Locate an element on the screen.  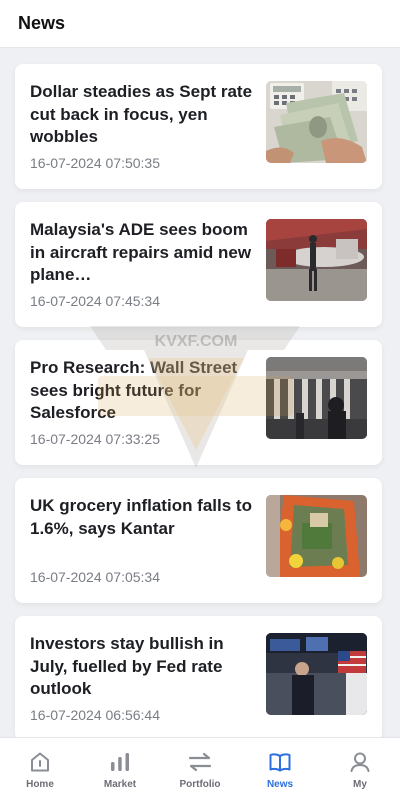
tab-market: Market is located at coordinates (120, 767).